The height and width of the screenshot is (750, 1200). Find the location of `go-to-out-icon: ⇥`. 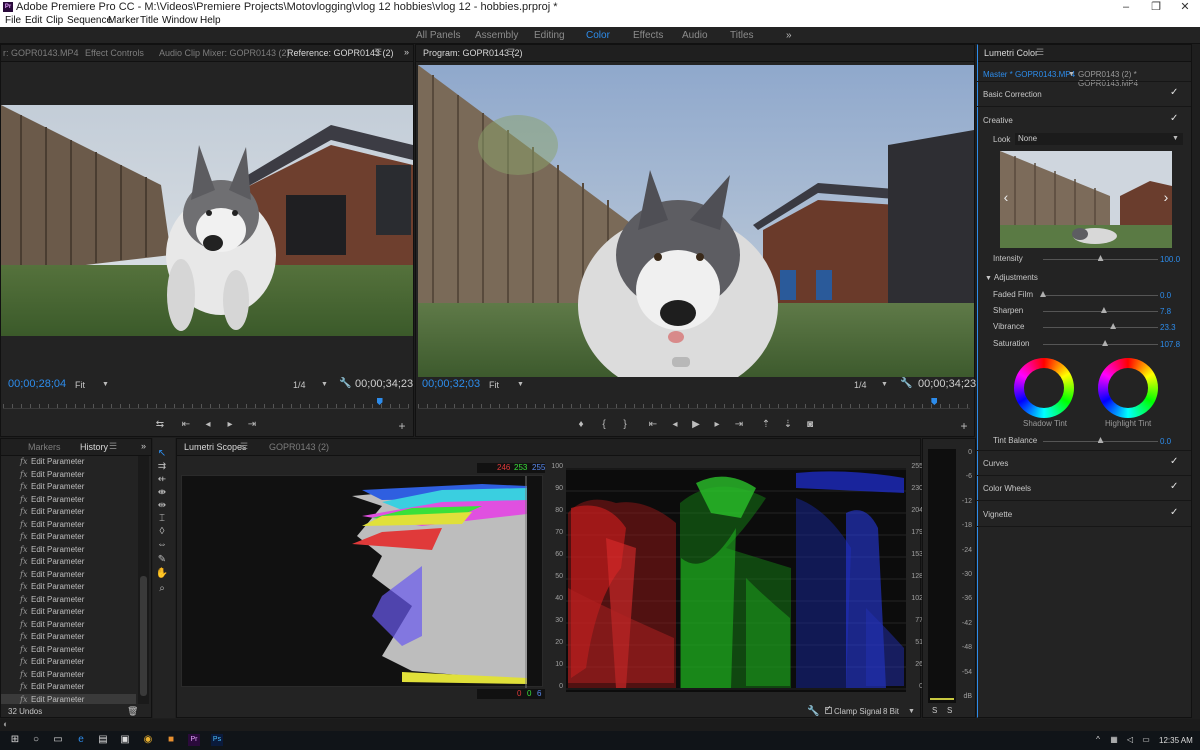

go-to-out-icon: ⇥ is located at coordinates (252, 424).